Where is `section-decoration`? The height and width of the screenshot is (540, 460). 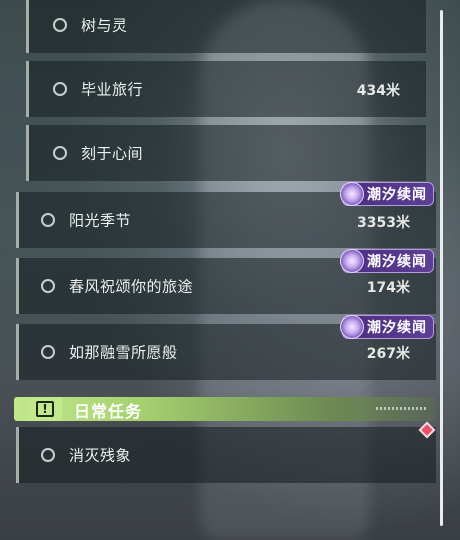
section-decoration is located at coordinates (402, 408).